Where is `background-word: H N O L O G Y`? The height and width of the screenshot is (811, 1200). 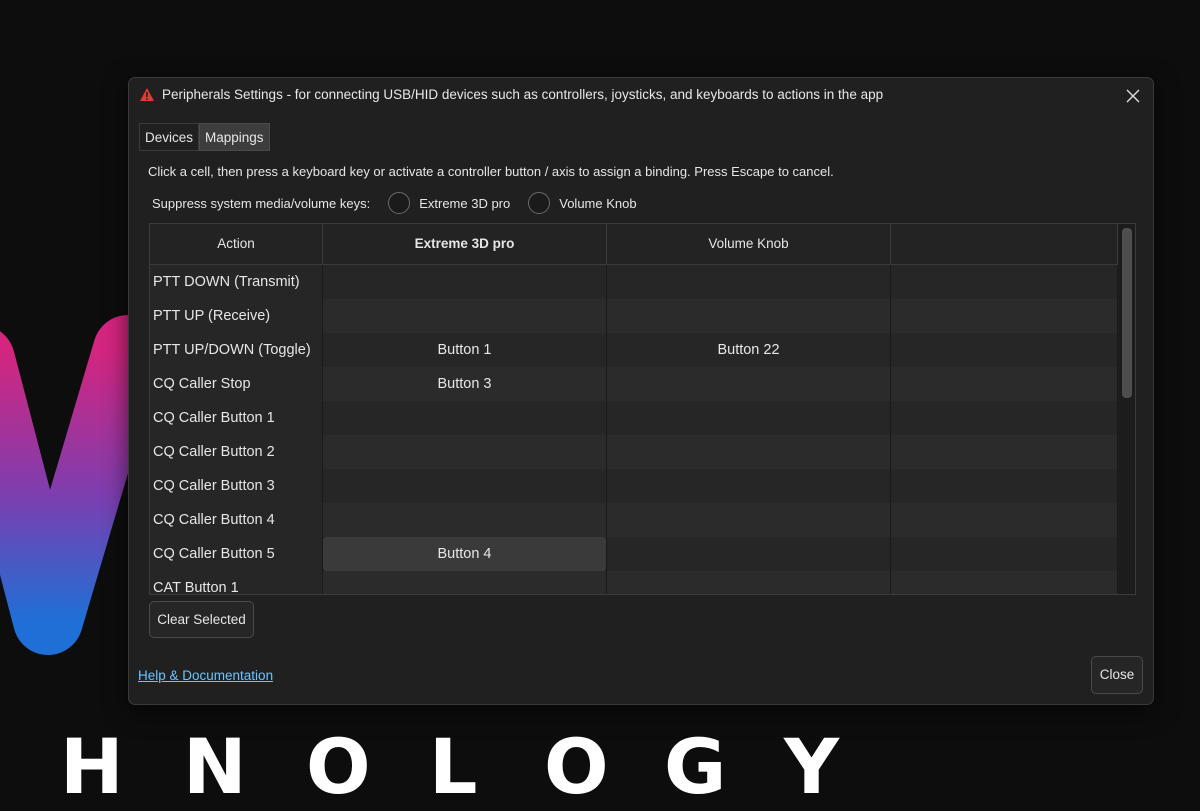 background-word: H N O L O G Y is located at coordinates (460, 766).